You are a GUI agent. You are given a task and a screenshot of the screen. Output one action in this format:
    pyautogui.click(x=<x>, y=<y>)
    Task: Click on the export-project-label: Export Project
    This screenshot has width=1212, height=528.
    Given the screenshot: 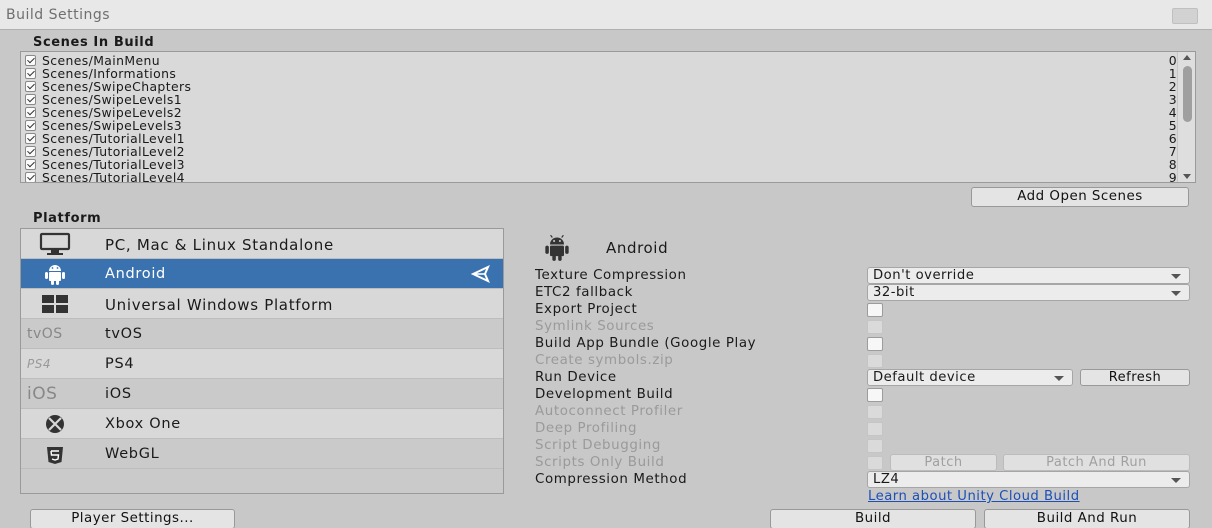 What is the action you would take?
    pyautogui.click(x=586, y=309)
    